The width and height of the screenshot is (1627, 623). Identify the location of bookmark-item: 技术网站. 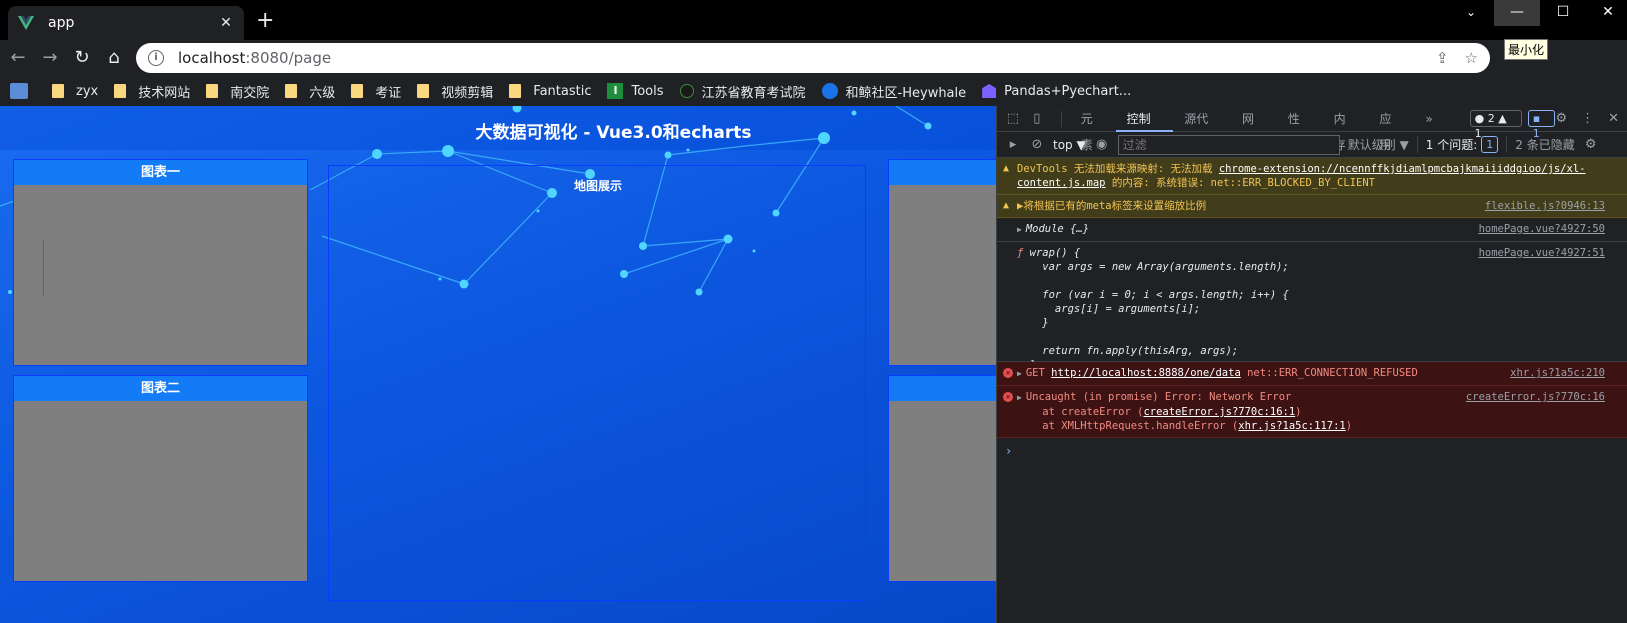
(152, 91).